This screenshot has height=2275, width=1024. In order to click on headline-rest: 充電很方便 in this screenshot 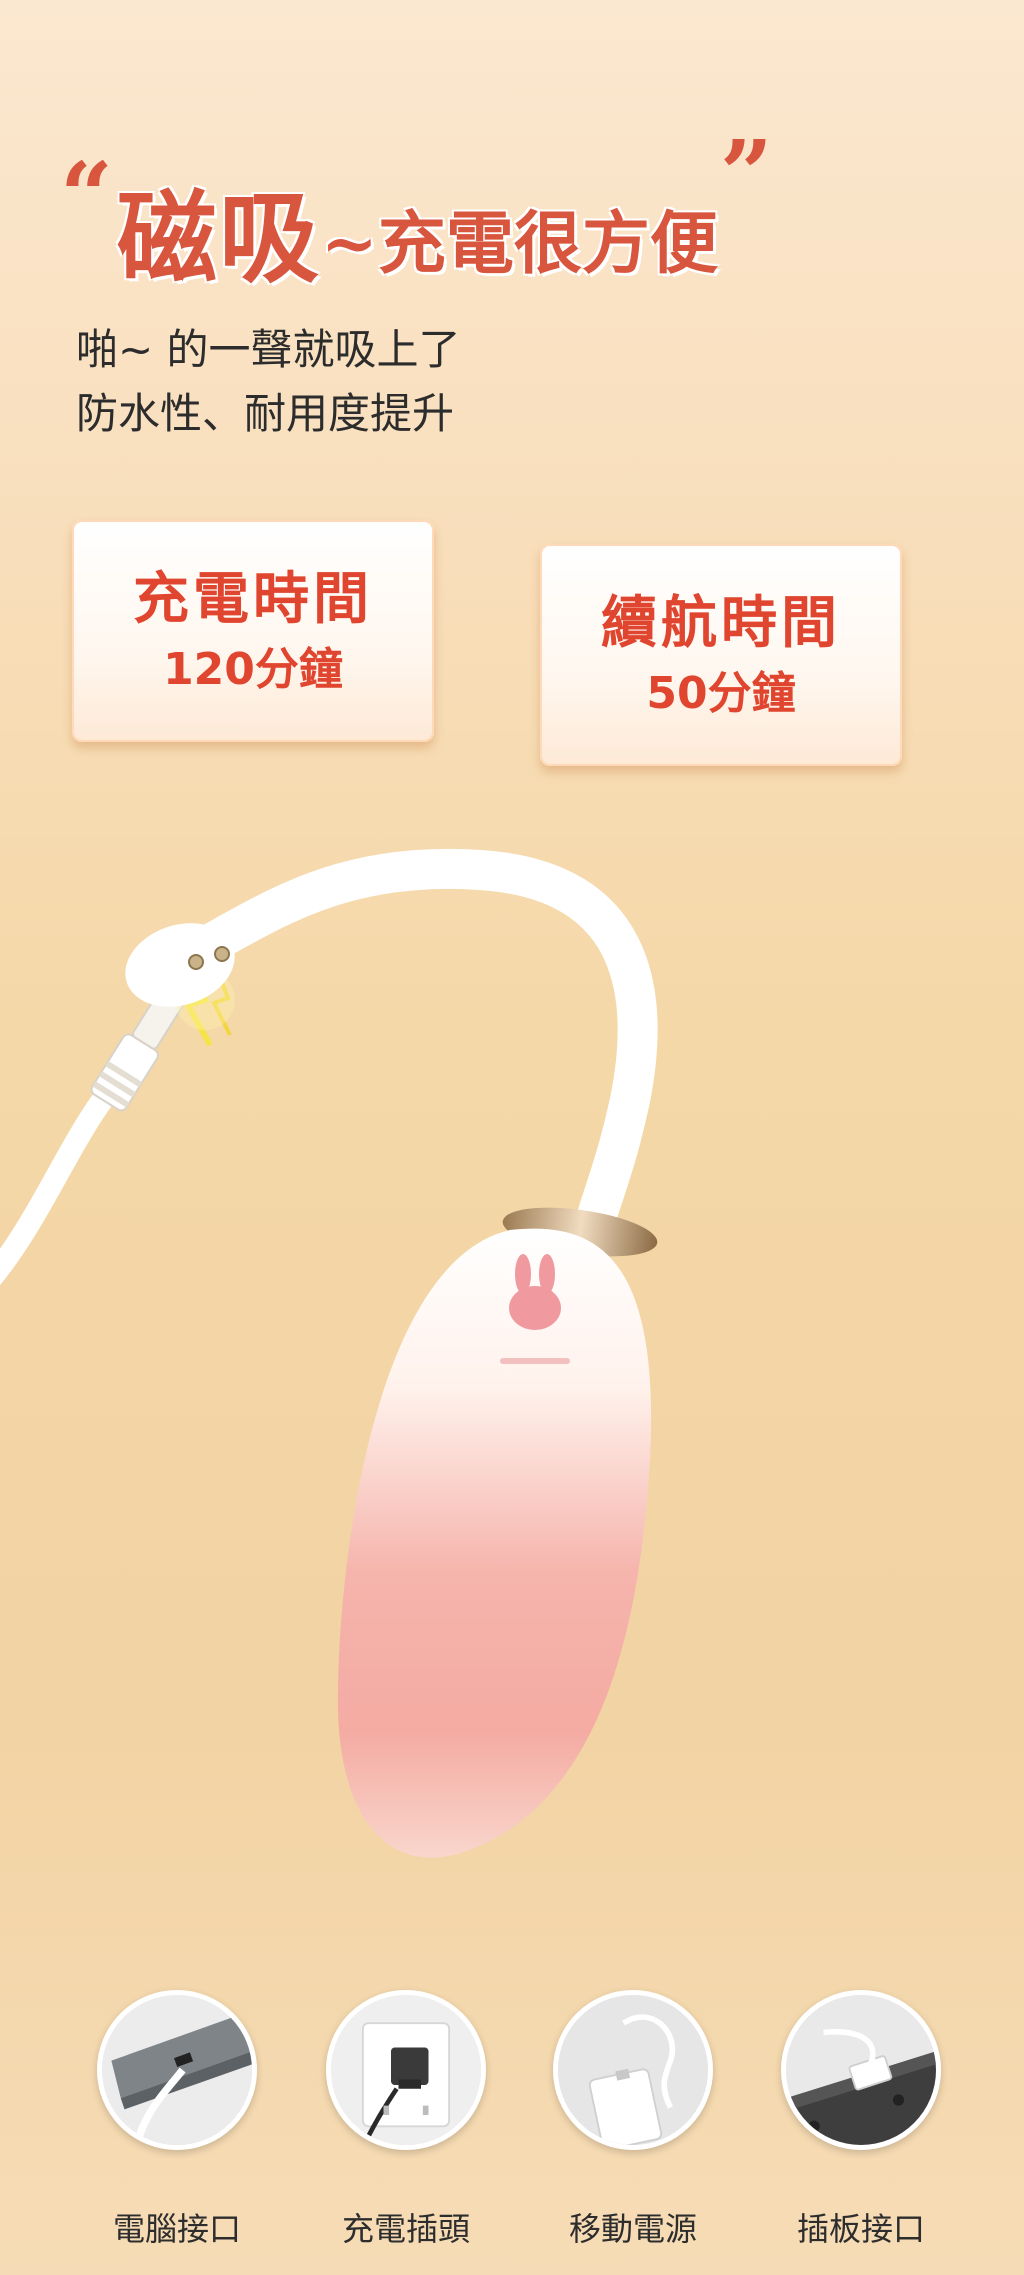, I will do `click(547, 244)`.